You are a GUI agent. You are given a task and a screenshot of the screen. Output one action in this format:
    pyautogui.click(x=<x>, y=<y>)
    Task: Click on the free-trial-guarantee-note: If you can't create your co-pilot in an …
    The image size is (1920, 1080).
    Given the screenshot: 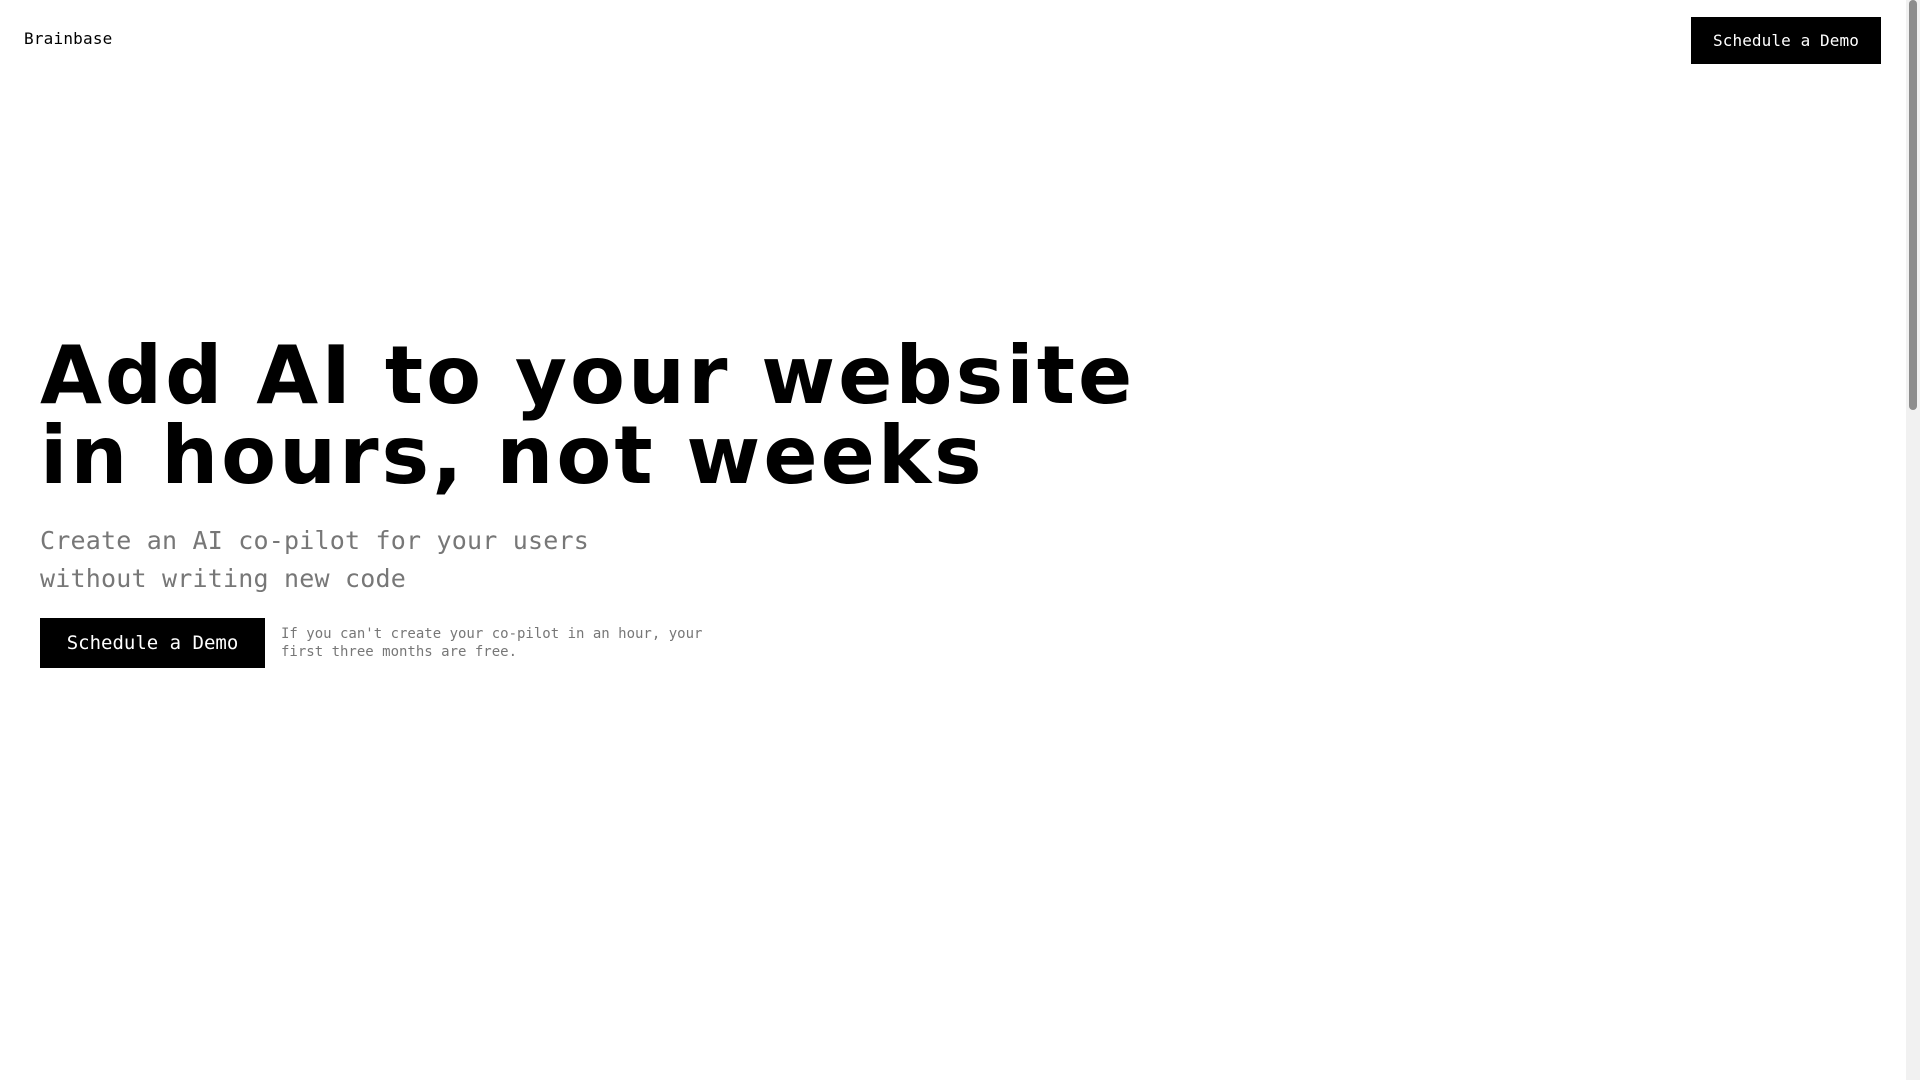 What is the action you would take?
    pyautogui.click(x=492, y=643)
    